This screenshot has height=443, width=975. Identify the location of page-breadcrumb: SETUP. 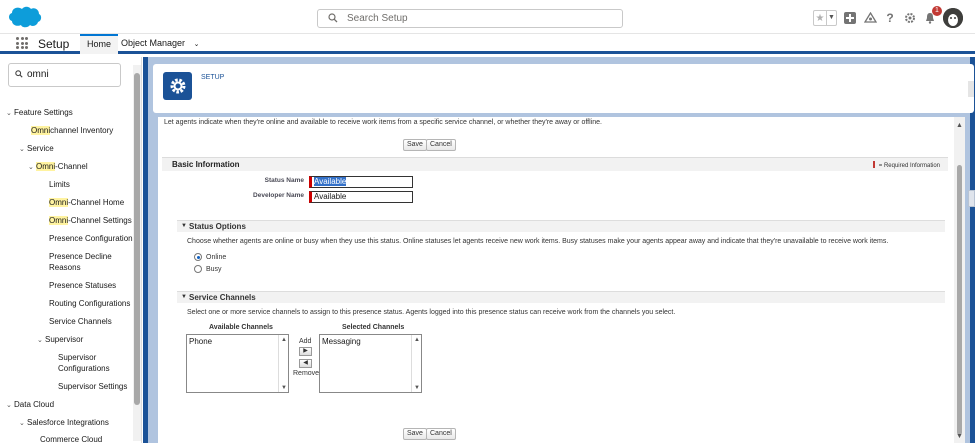
(213, 77).